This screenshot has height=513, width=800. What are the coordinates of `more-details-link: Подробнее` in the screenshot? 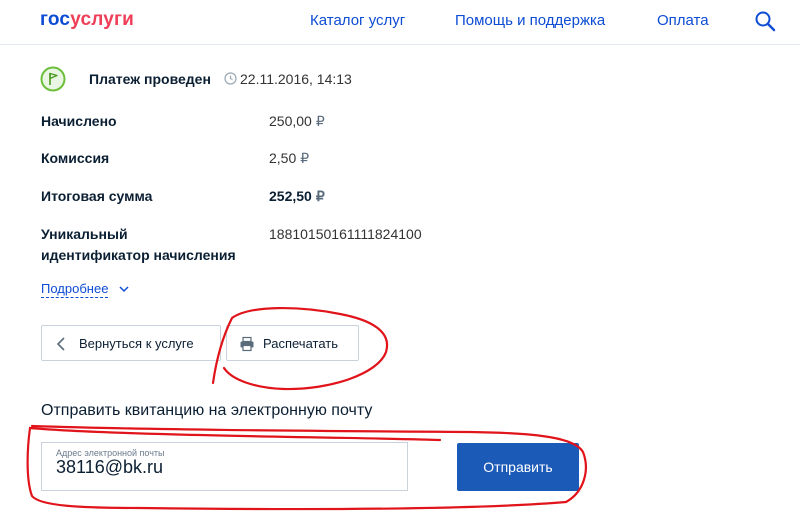 It's located at (75, 289).